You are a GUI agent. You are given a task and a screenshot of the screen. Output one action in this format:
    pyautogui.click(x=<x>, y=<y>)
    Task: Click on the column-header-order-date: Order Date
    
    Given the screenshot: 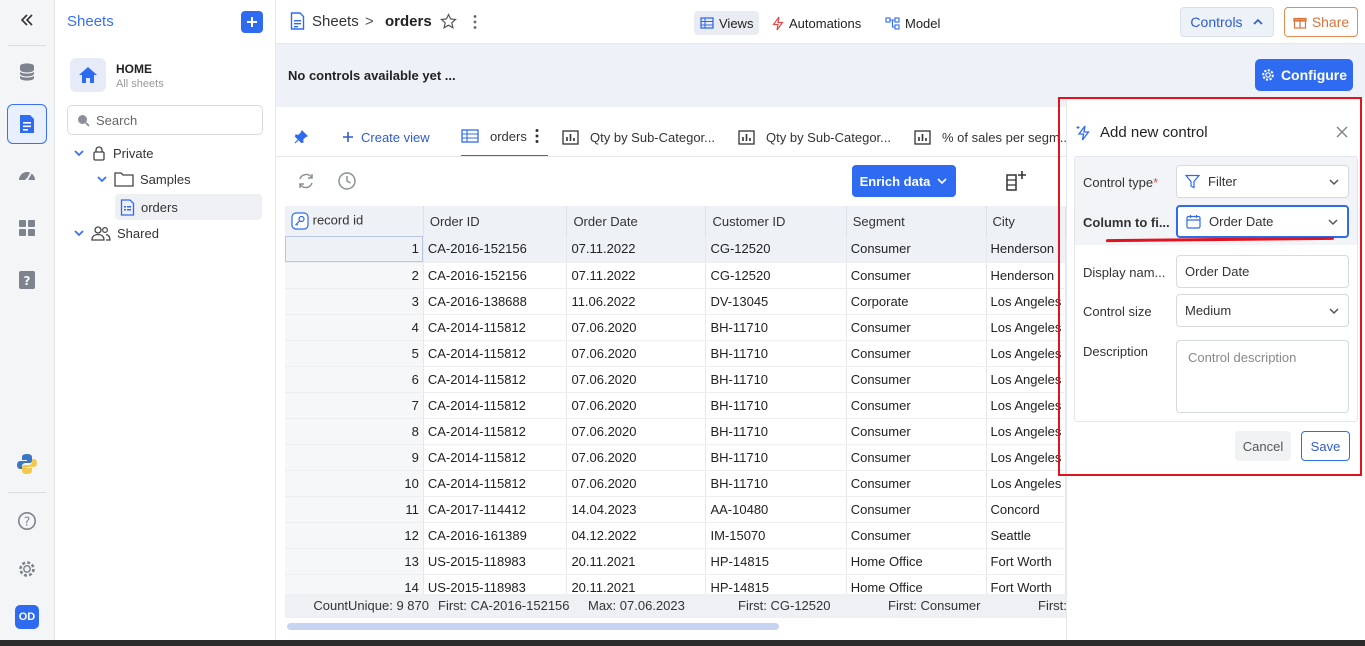 What is the action you would take?
    pyautogui.click(x=636, y=221)
    